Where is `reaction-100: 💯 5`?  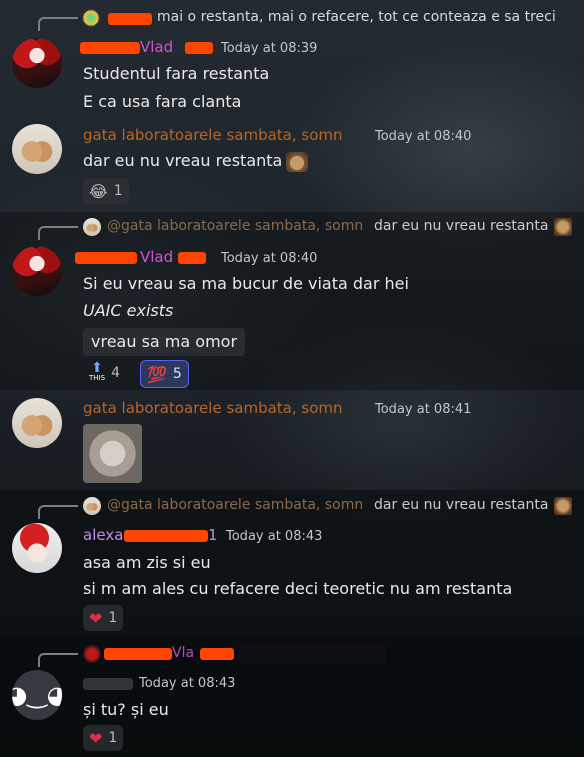
reaction-100: 💯 5 is located at coordinates (164, 374).